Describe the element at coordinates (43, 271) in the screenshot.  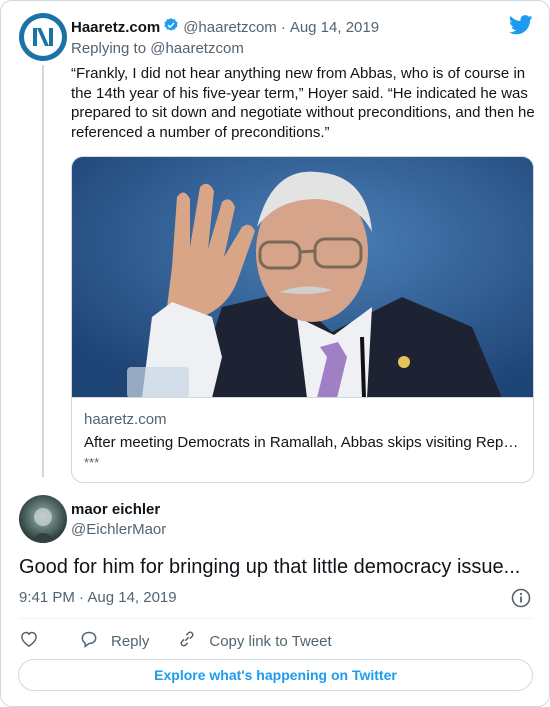
I see `thread-line` at that location.